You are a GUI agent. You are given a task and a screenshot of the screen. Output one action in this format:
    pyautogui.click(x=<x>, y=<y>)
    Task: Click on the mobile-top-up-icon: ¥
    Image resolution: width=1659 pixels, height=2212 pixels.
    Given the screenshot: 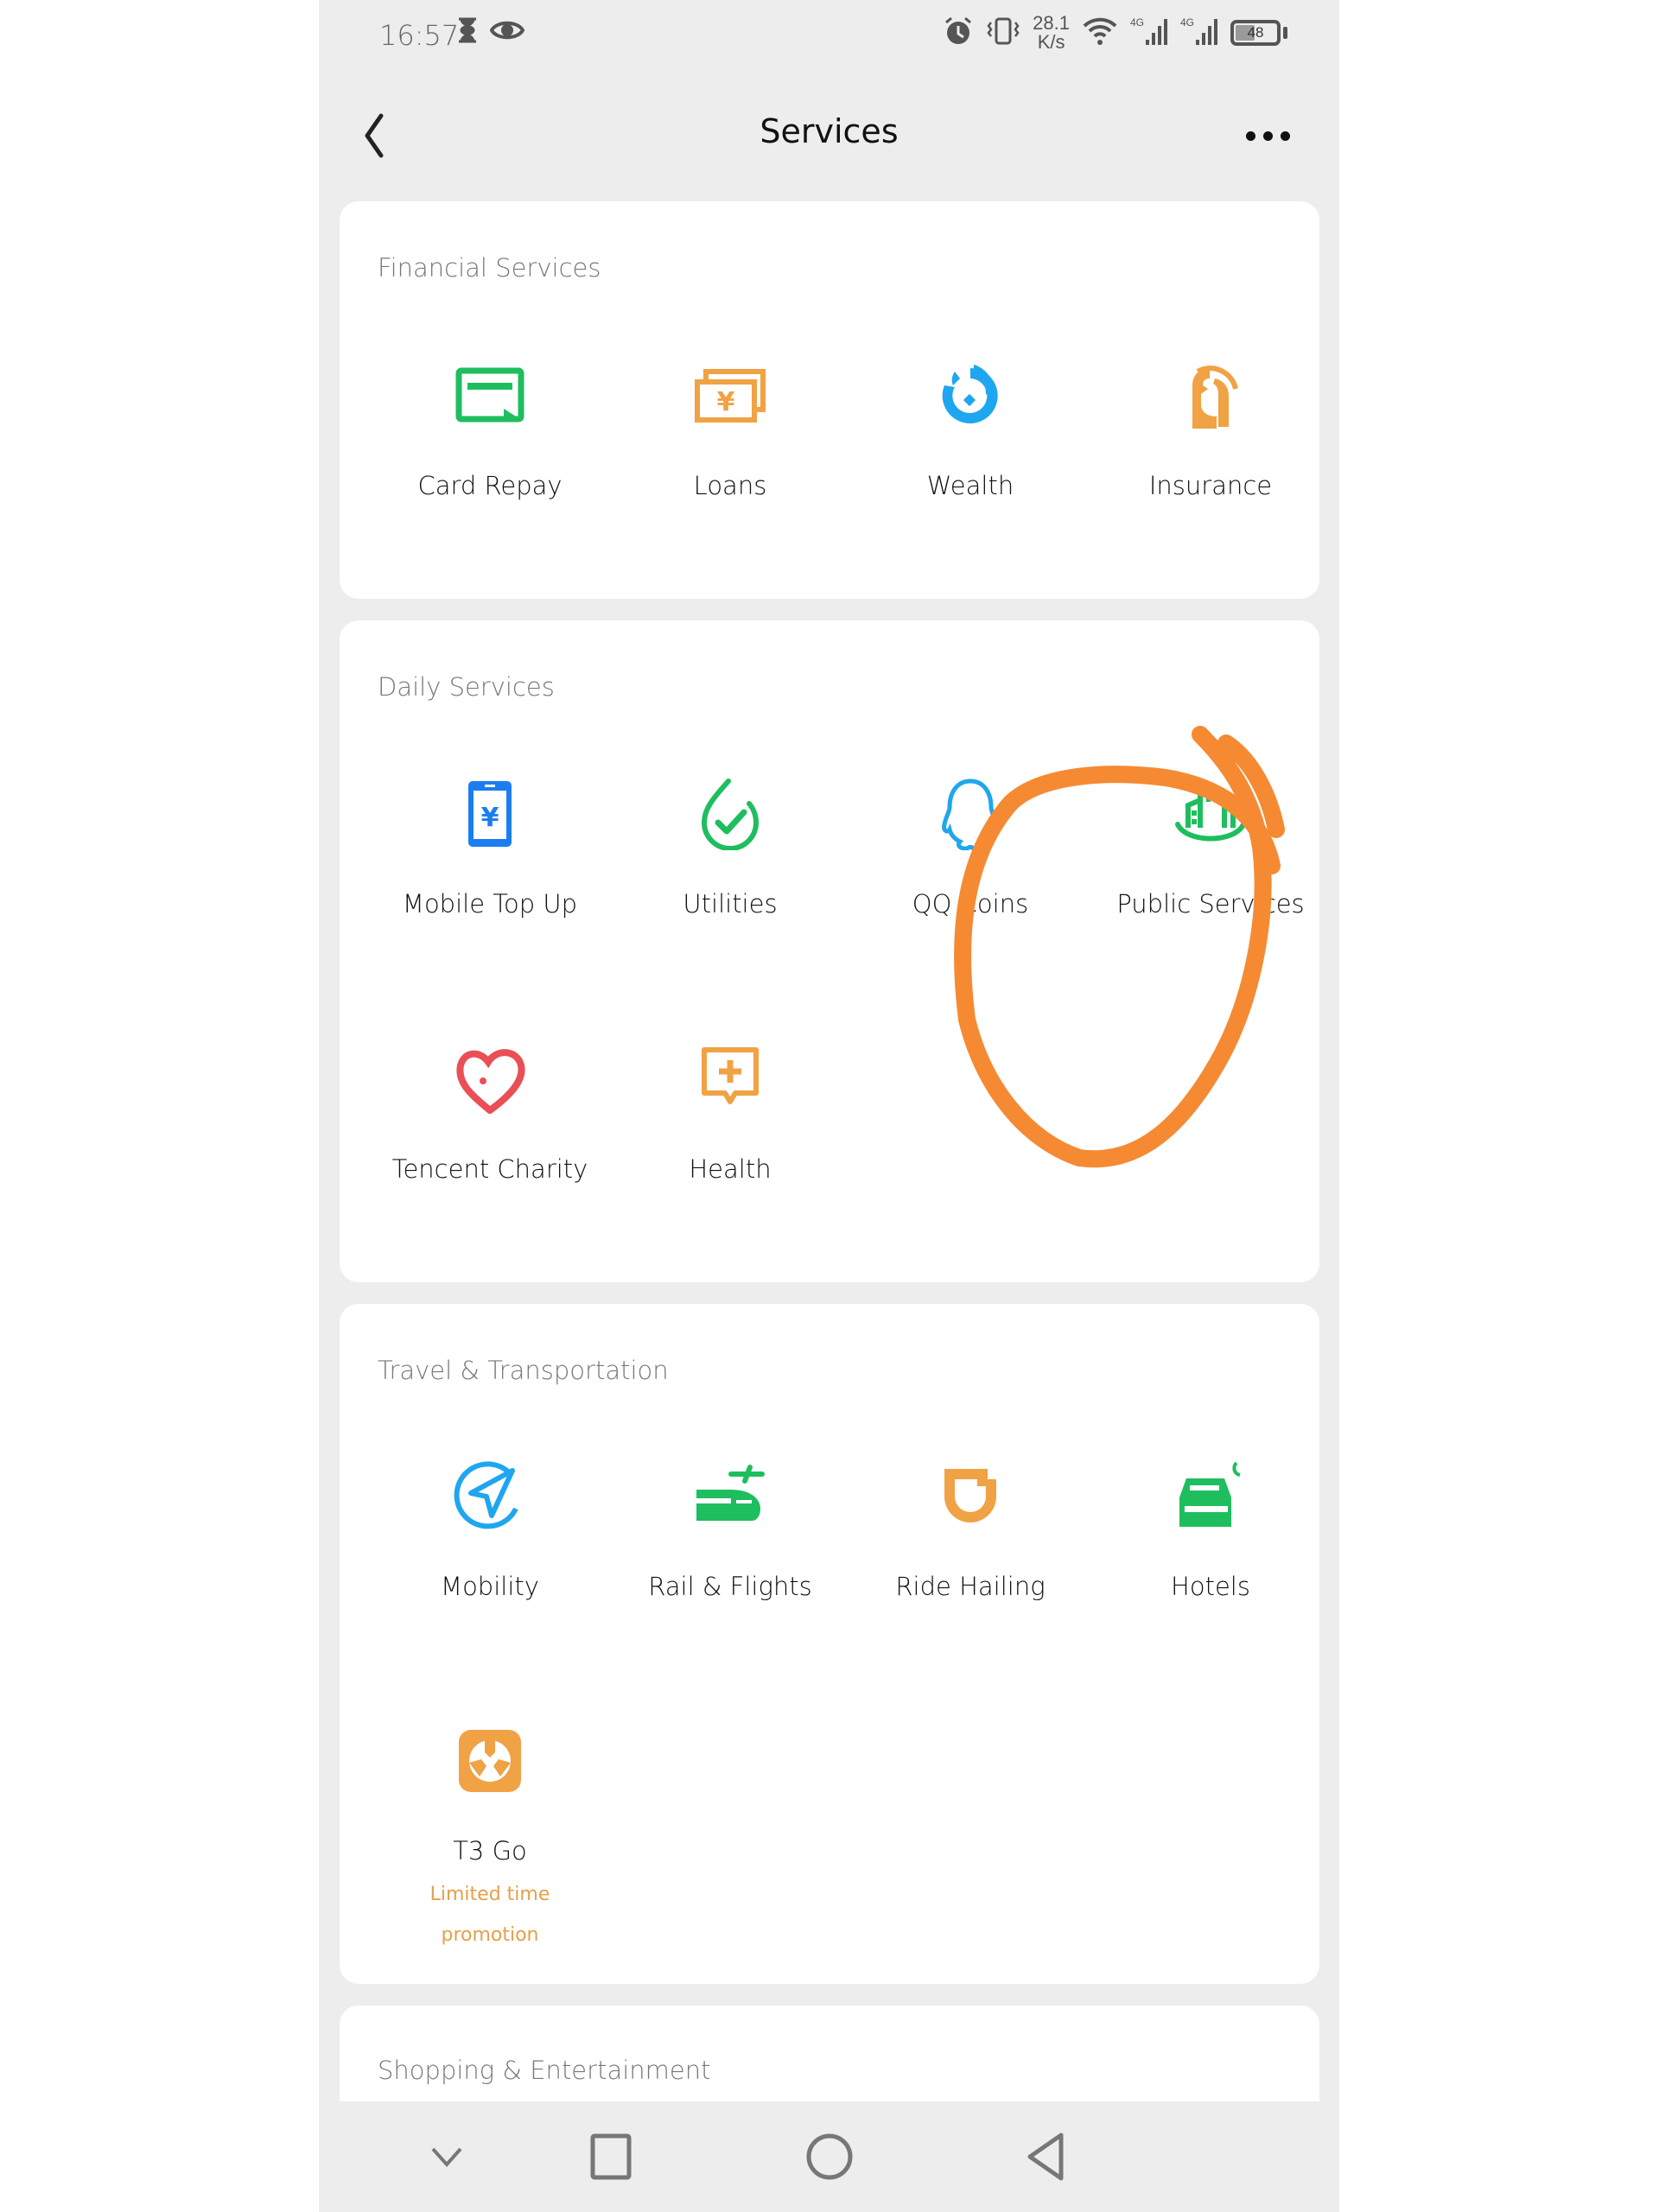 What is the action you would take?
    pyautogui.click(x=490, y=814)
    